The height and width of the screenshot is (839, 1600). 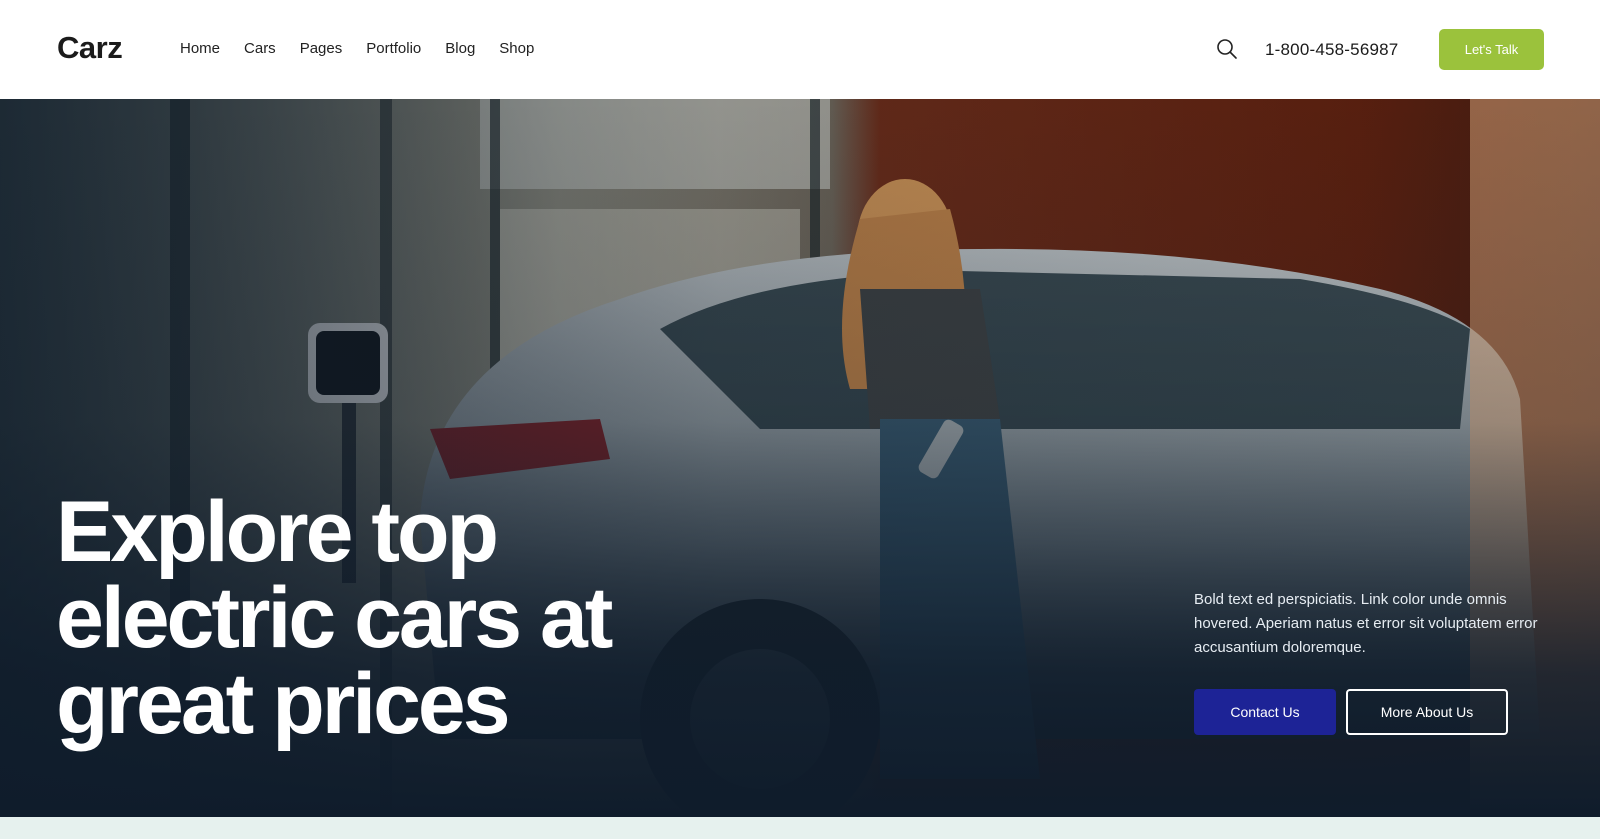 What do you see at coordinates (283, 704) in the screenshot?
I see `hero-title-line: great prices` at bounding box center [283, 704].